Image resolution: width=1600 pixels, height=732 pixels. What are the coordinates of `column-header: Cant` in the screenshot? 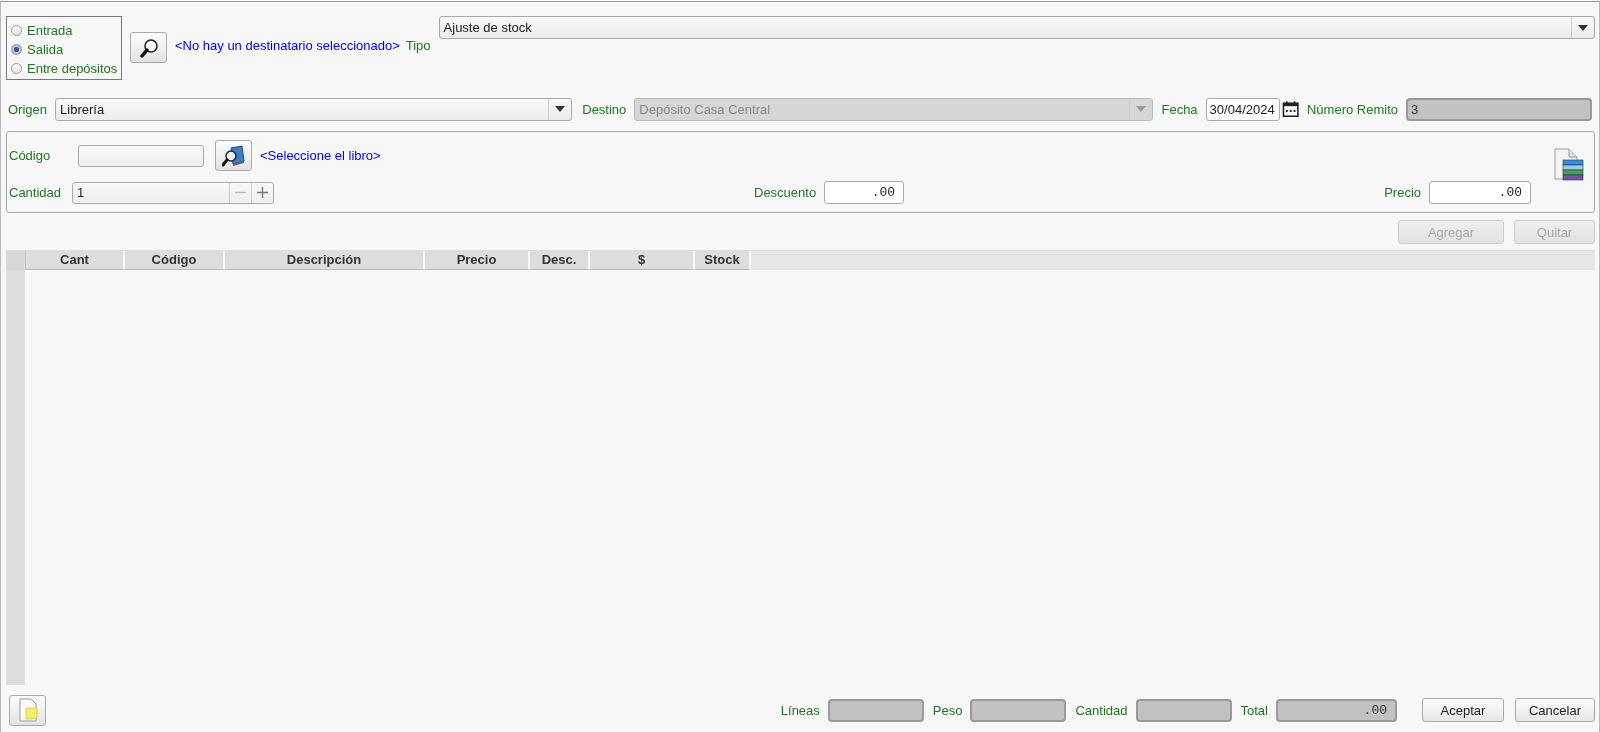 It's located at (75, 260).